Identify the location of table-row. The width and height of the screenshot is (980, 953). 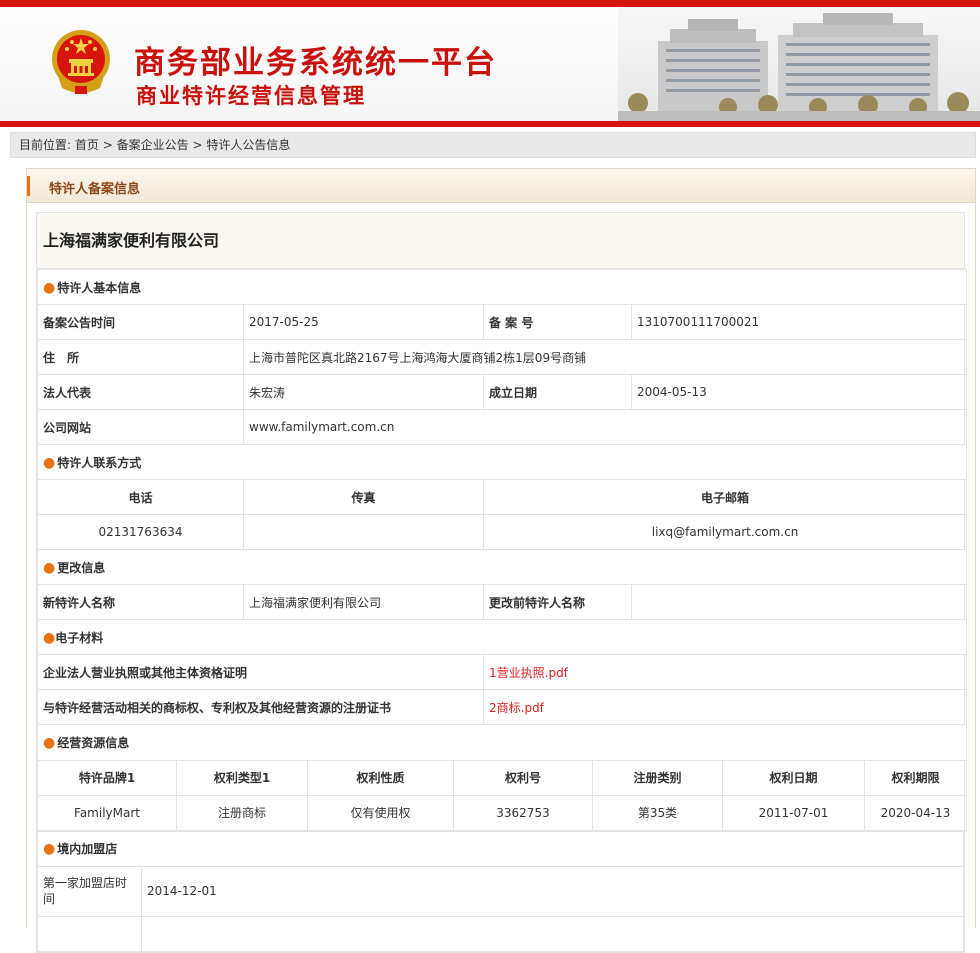
(500, 933).